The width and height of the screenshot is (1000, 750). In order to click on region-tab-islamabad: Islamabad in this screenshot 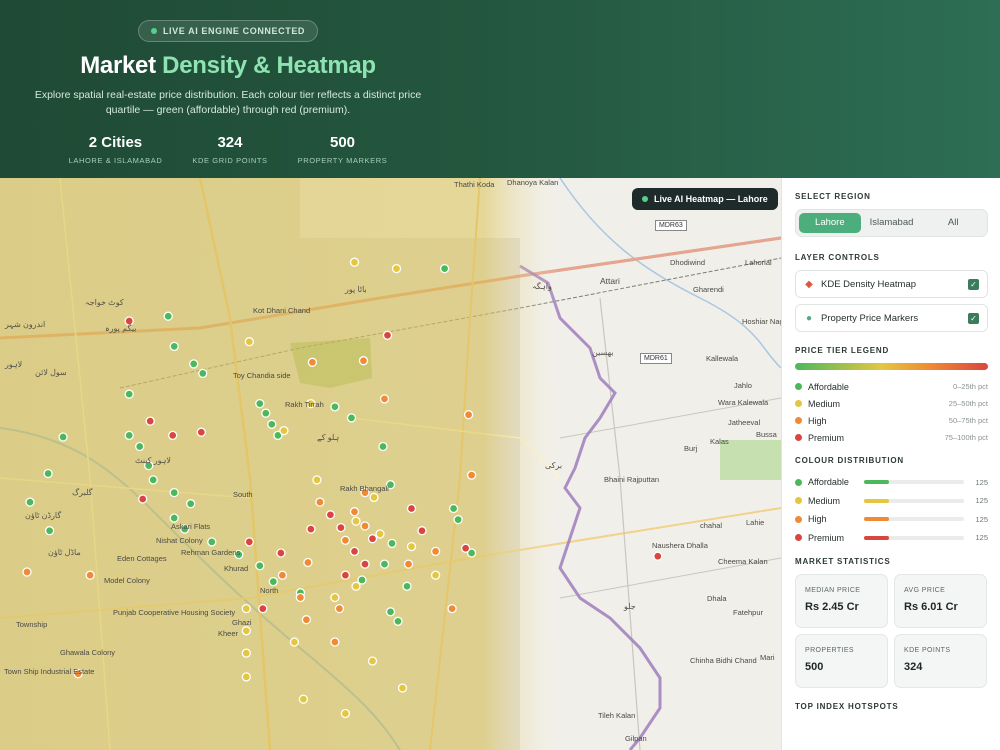, I will do `click(892, 223)`.